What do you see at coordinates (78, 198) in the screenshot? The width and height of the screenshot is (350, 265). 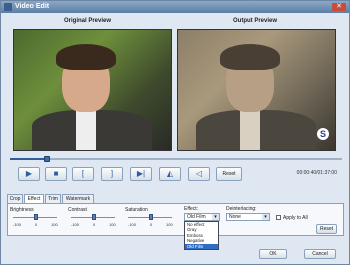 I see `tab-watermark: Watermark` at bounding box center [78, 198].